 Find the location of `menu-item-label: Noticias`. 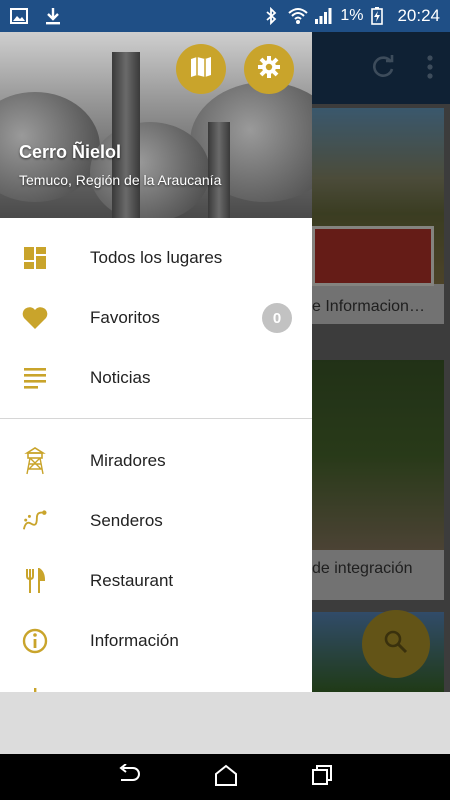

menu-item-label: Noticias is located at coordinates (120, 377).